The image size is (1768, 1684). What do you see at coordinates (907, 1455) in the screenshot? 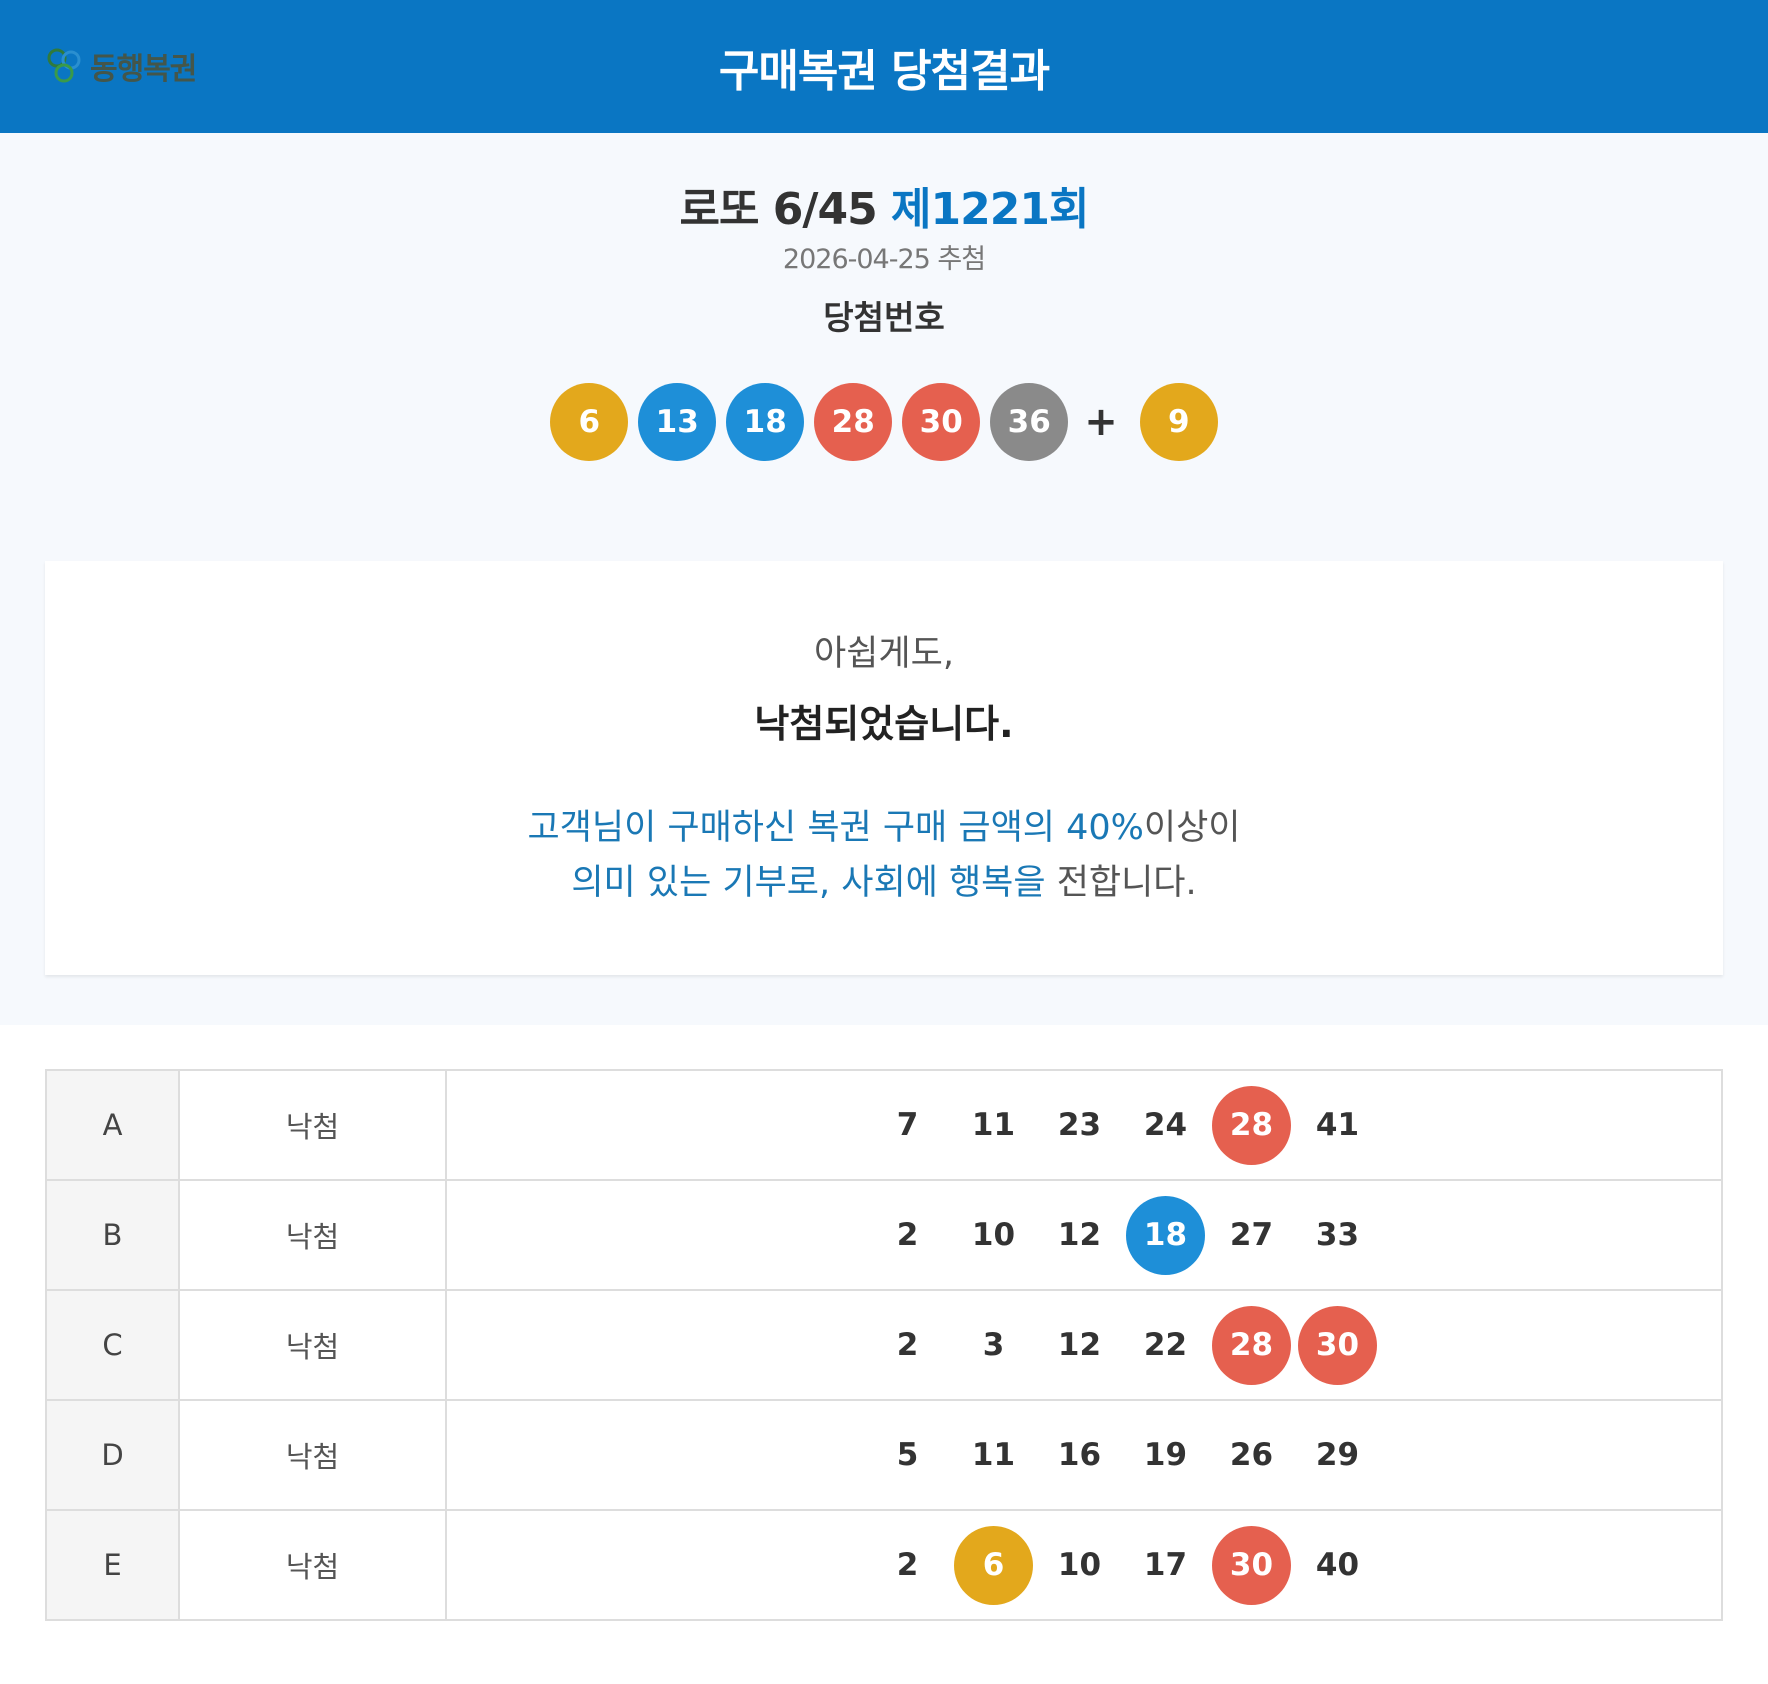
I see `ticket-number: 5` at bounding box center [907, 1455].